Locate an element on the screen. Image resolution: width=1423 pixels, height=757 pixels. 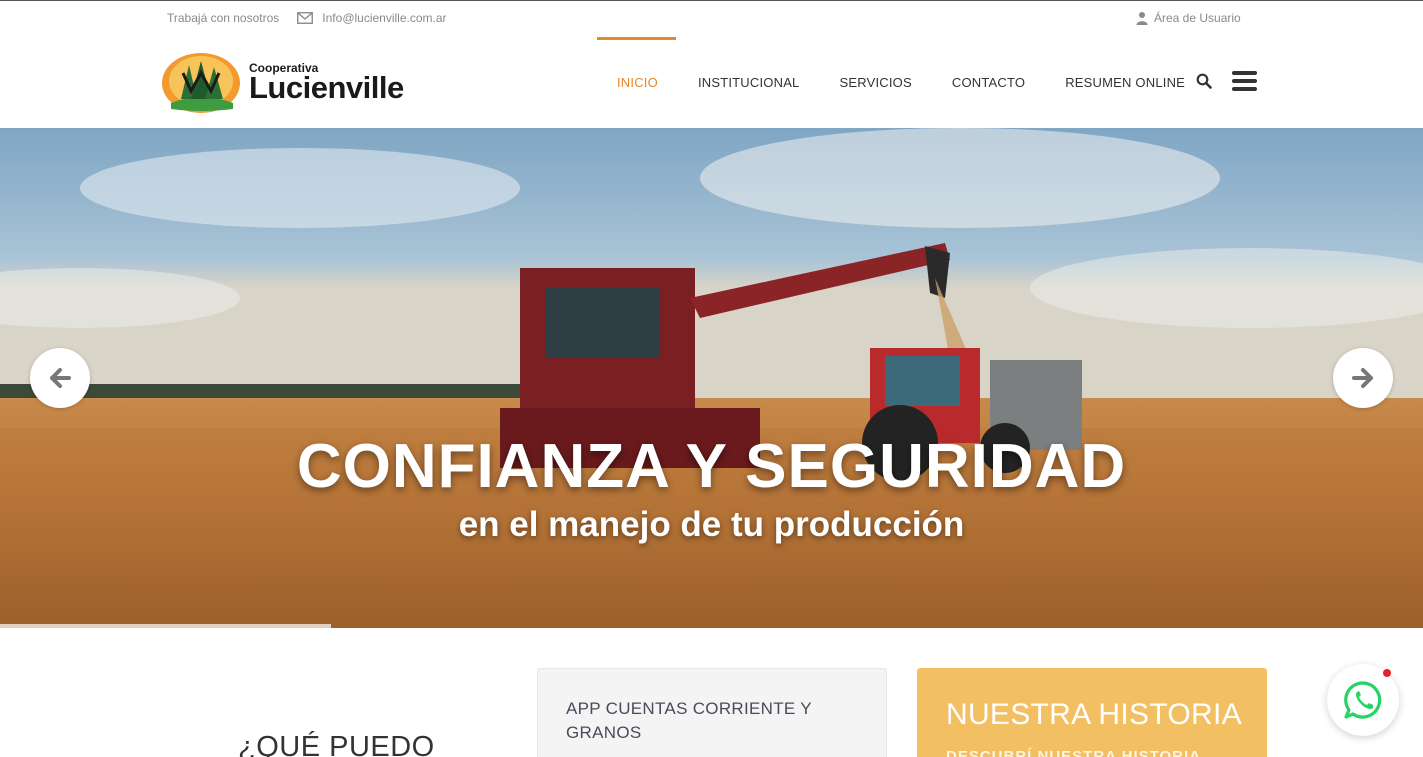
header-actions is located at coordinates (1226, 81).